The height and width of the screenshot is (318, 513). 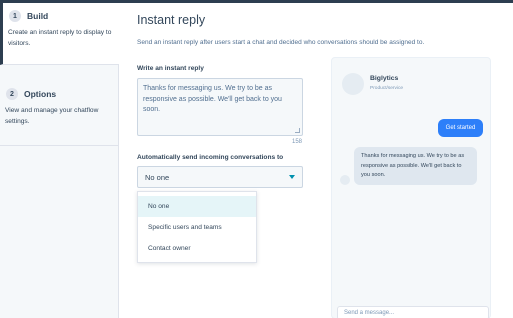 I want to click on assign-select: No one, so click(x=220, y=177).